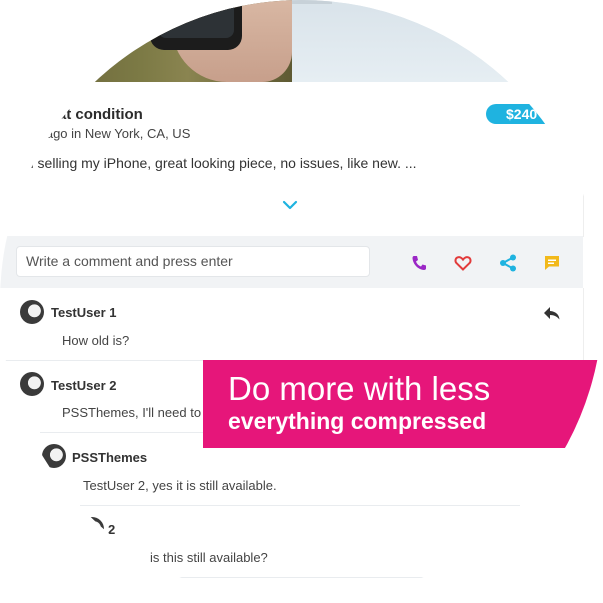 The width and height of the screenshot is (603, 603). I want to click on chat-icon, so click(552, 263).